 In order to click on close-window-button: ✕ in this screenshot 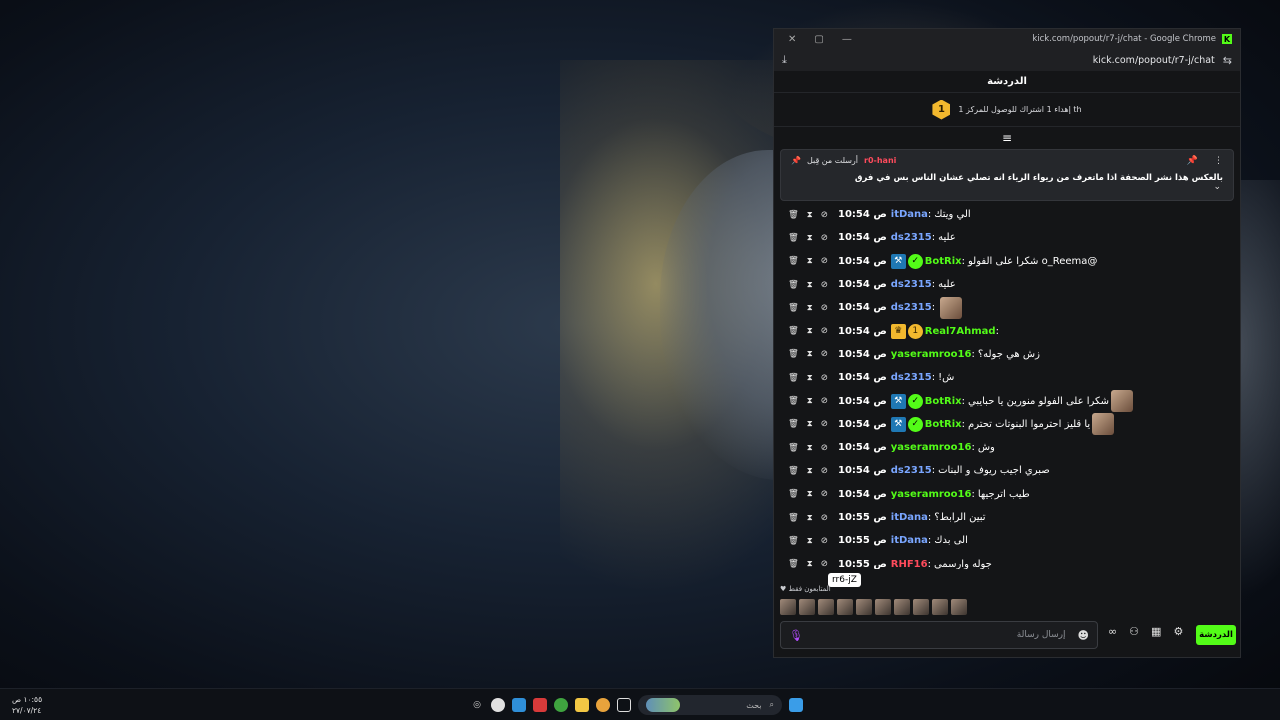, I will do `click(792, 39)`.